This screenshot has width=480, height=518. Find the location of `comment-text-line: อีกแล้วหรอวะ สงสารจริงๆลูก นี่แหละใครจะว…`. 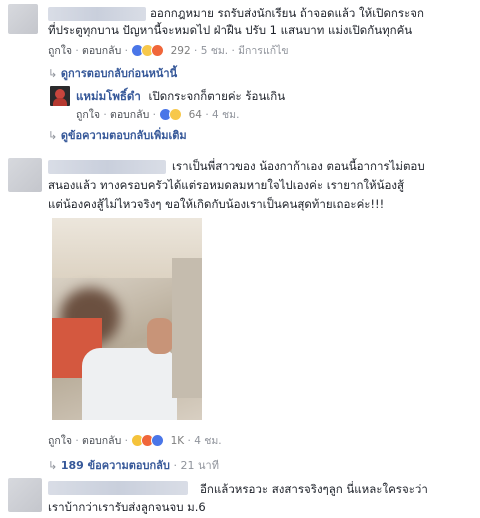

comment-text-line: อีกแล้วหรอวะ สงสารจริงๆลูก นี่แหละใครจะว… is located at coordinates (314, 489).